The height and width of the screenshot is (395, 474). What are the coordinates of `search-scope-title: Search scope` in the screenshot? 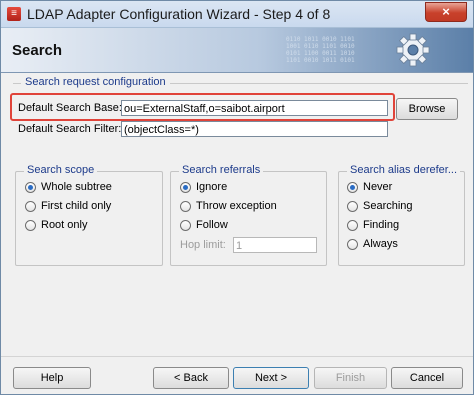 It's located at (61, 170).